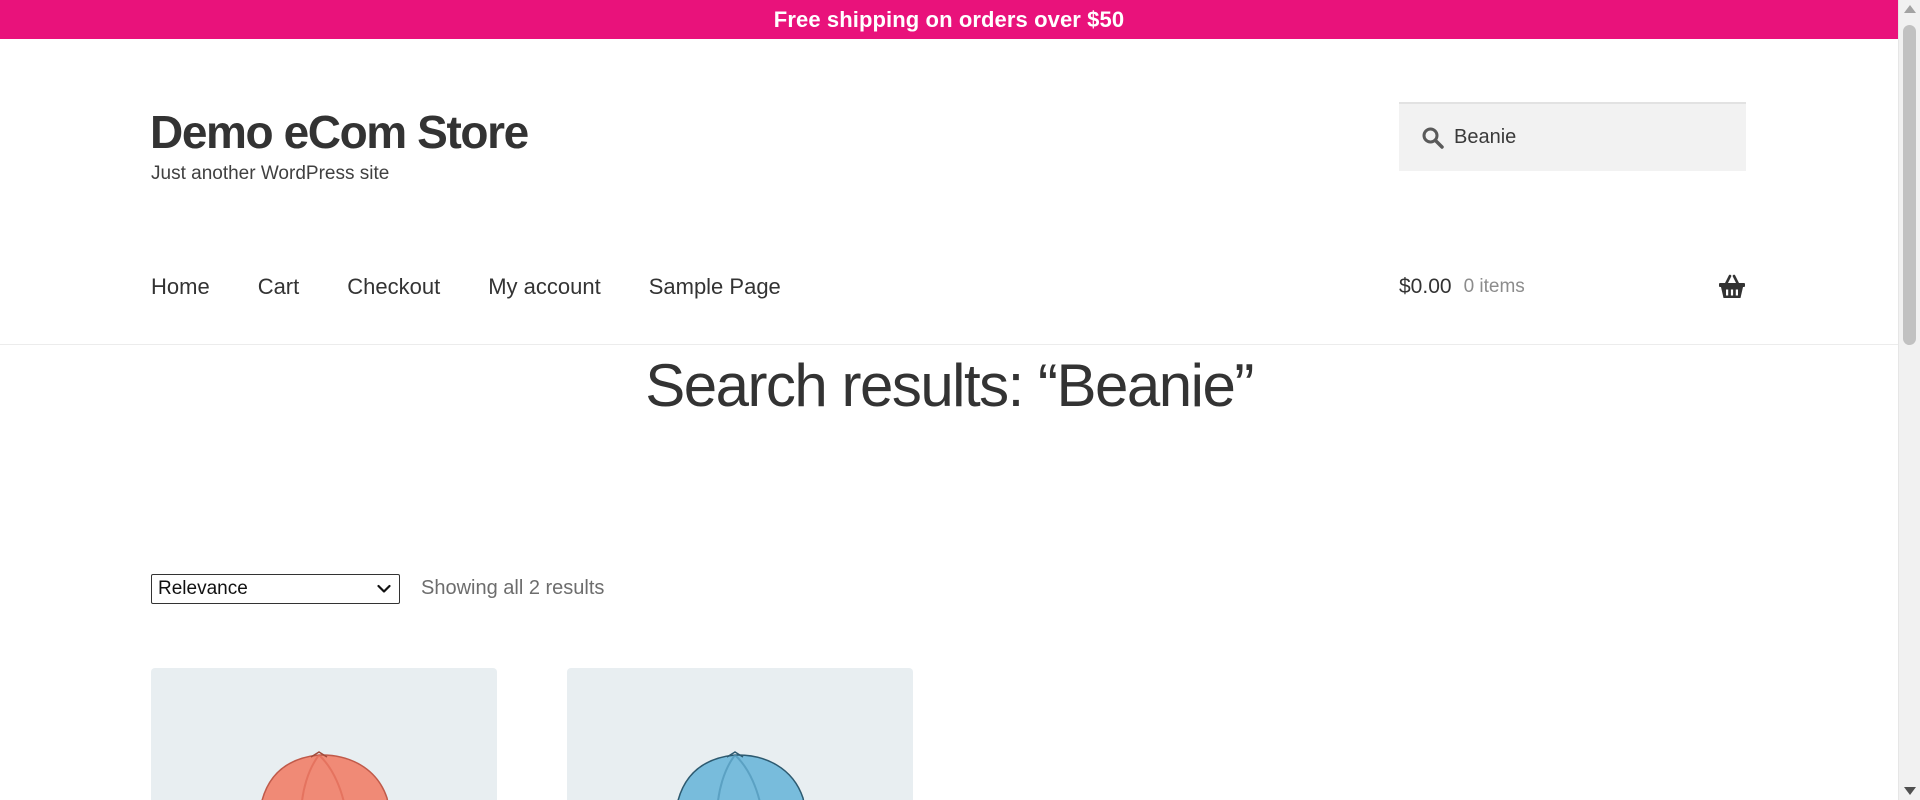 This screenshot has height=800, width=1920. Describe the element at coordinates (1910, 791) in the screenshot. I see `scroll-down-arrow-icon` at that location.